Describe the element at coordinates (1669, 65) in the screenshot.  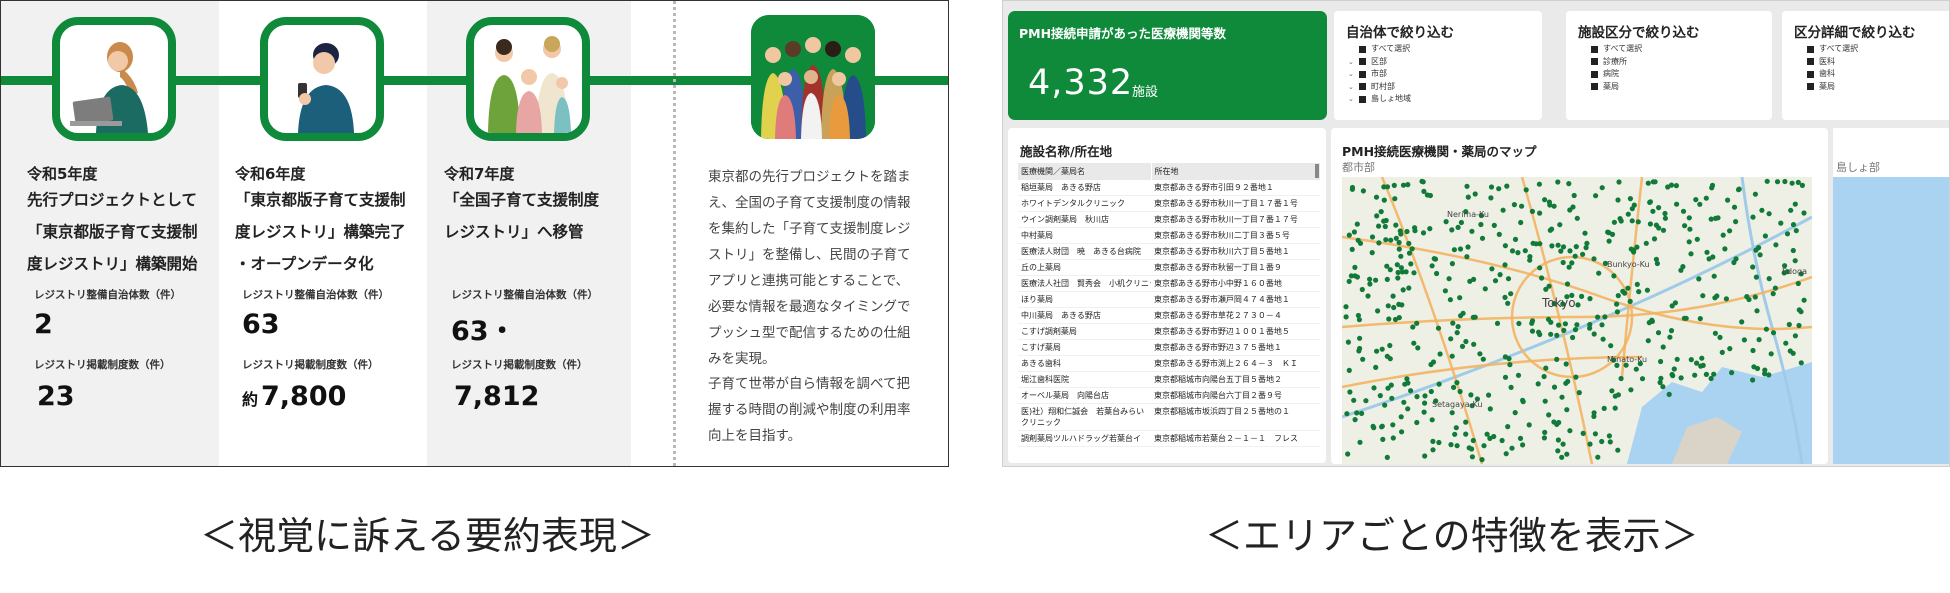
I see `facility-type-filter: 施設区分で絞り込む すべて選択 診療所 病院 薬局` at that location.